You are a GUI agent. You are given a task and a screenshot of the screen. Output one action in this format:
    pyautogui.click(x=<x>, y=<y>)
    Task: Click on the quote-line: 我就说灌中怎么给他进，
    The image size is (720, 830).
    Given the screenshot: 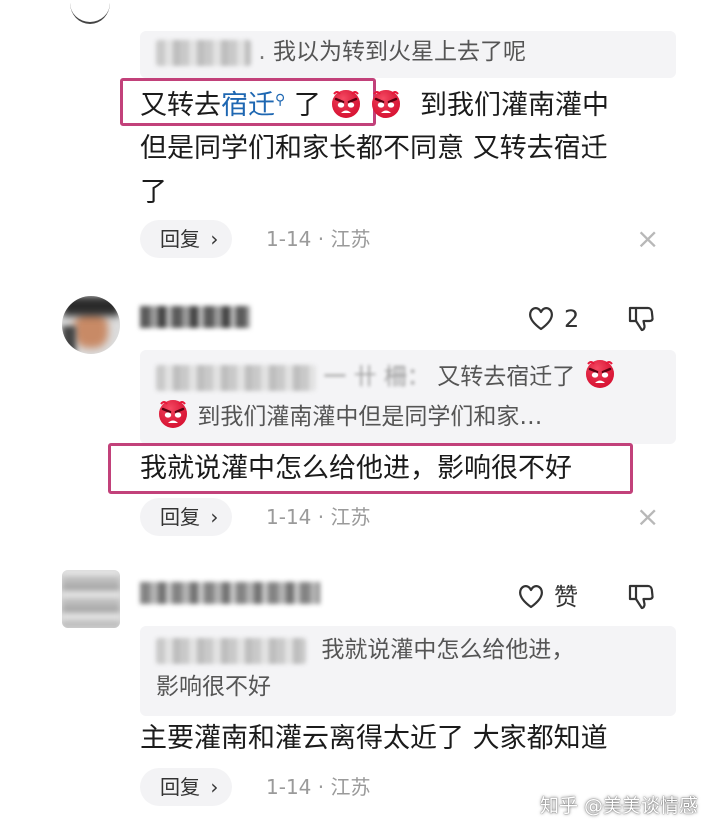 What is the action you would take?
    pyautogui.click(x=416, y=650)
    